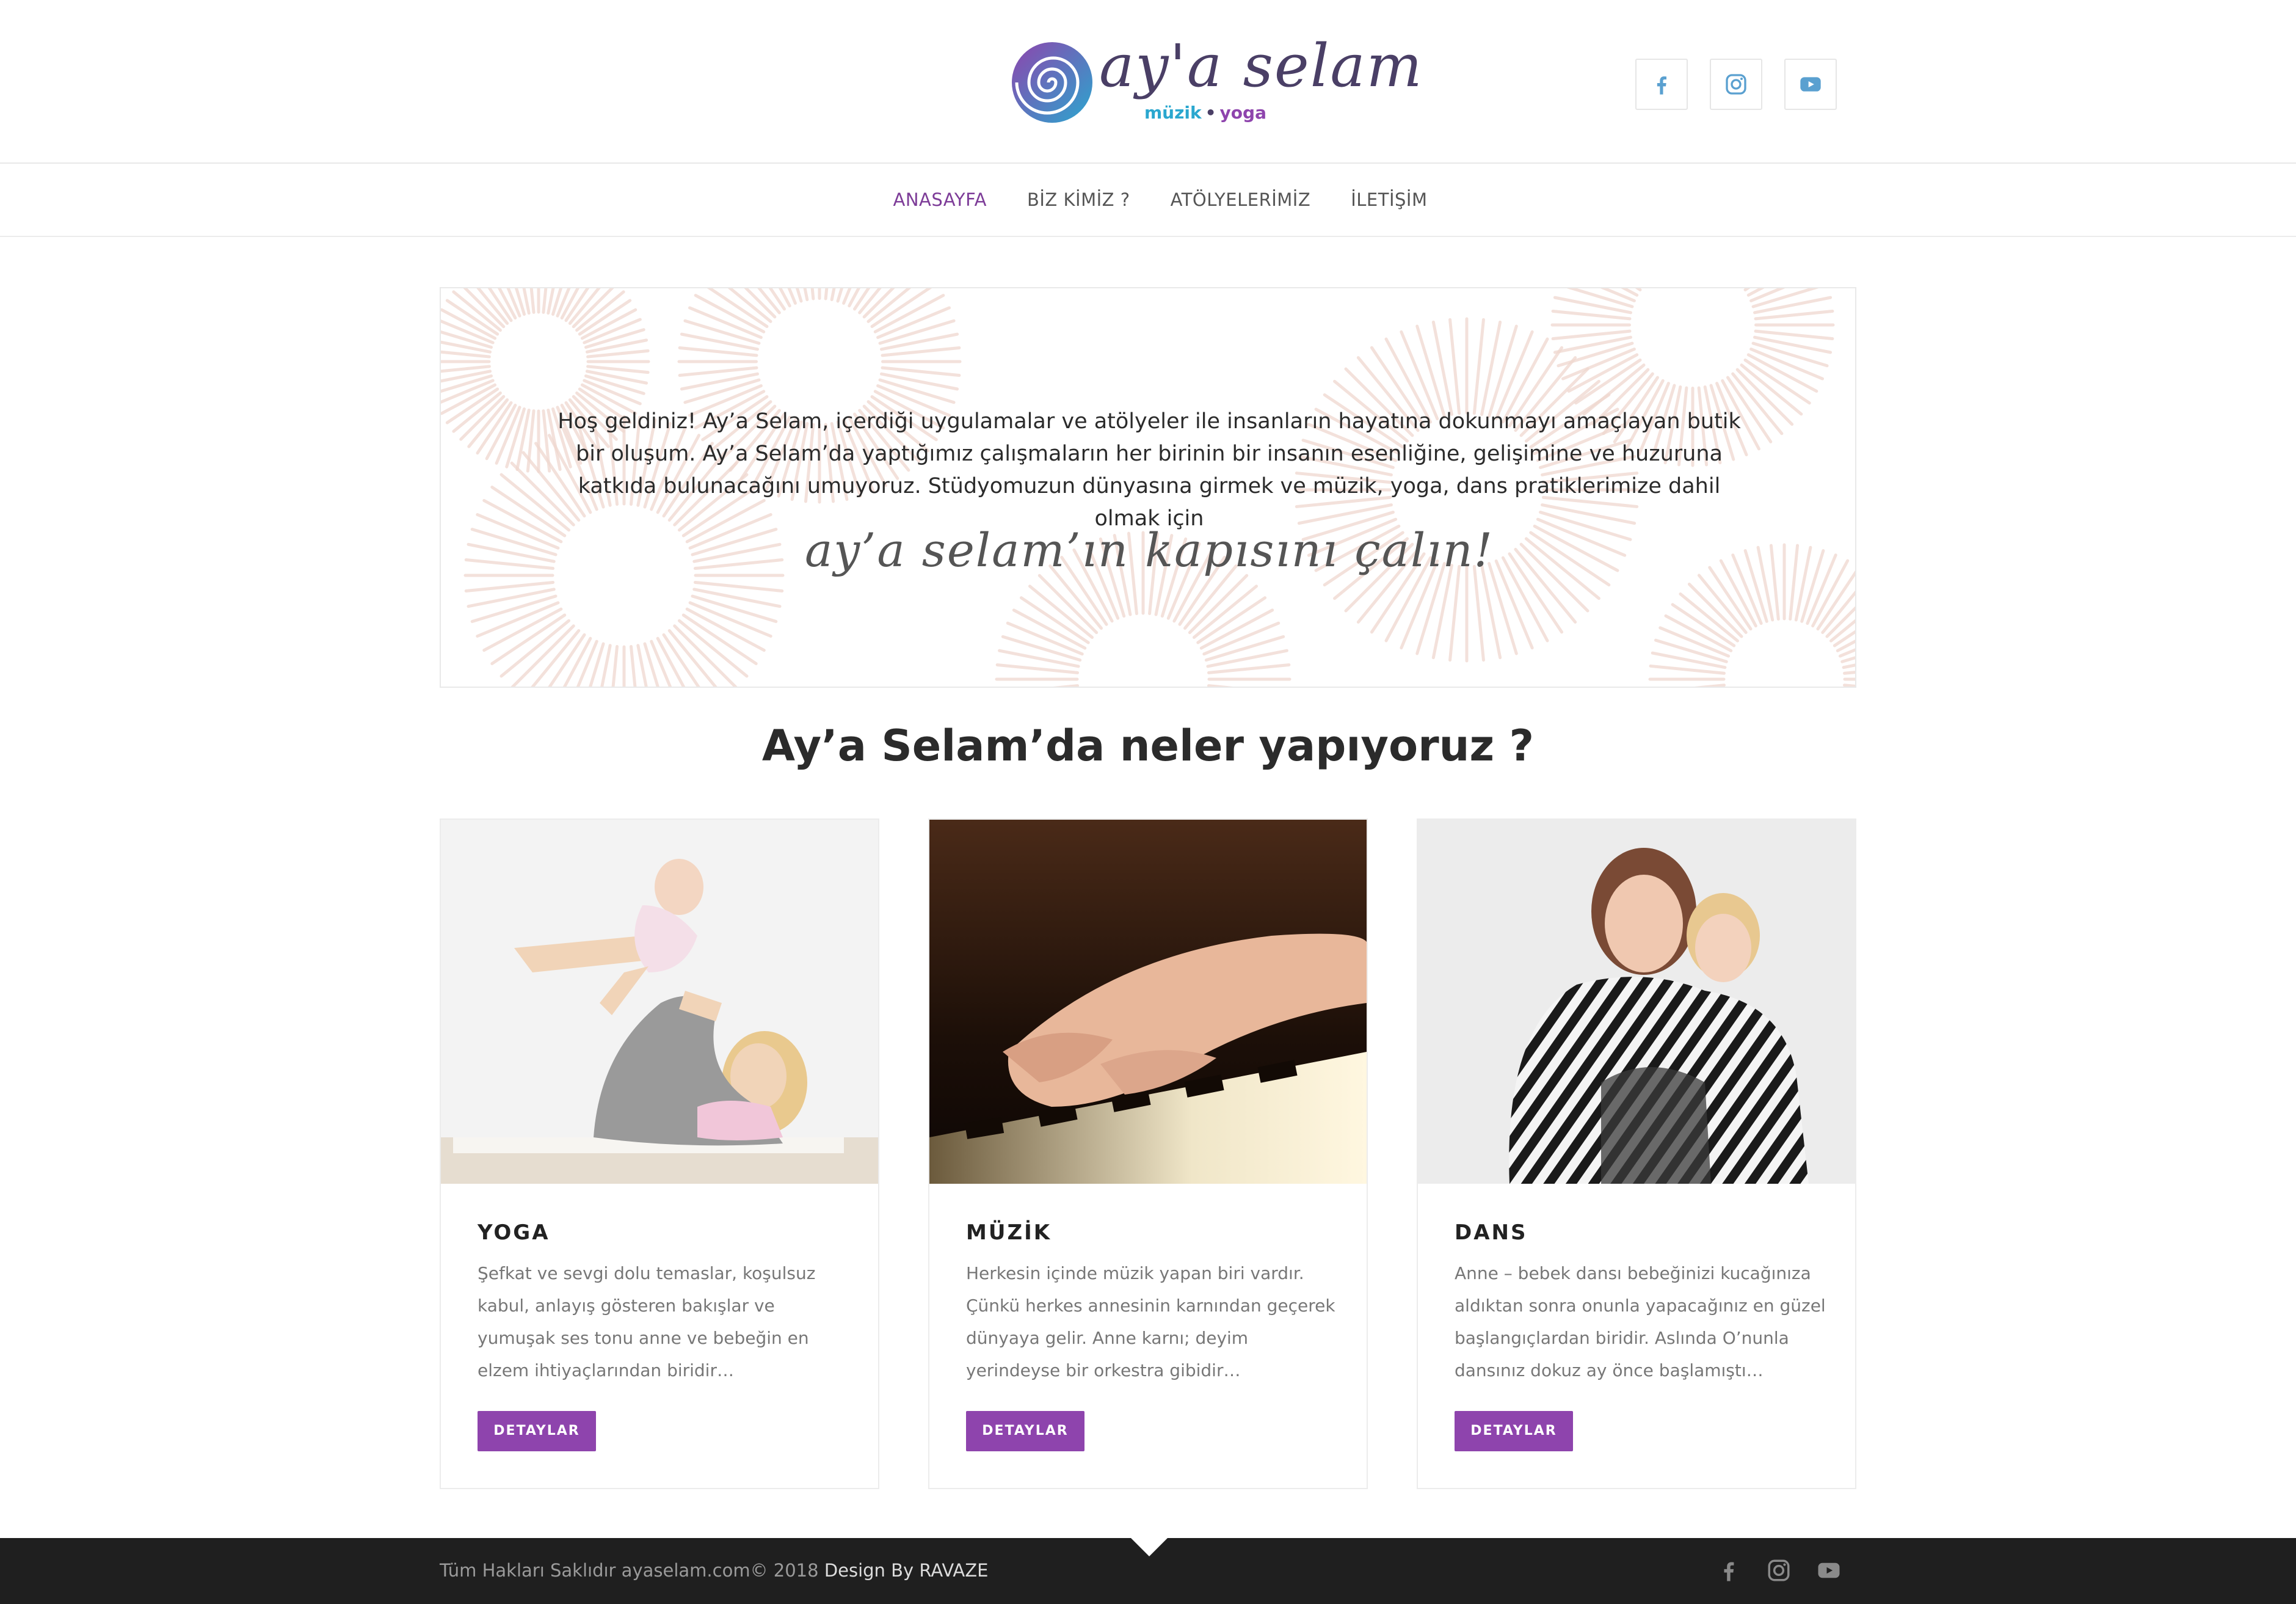  Describe the element at coordinates (1149, 550) in the screenshot. I see `welcome-script-text: ay’a selam’ın kapısını çalın!` at that location.